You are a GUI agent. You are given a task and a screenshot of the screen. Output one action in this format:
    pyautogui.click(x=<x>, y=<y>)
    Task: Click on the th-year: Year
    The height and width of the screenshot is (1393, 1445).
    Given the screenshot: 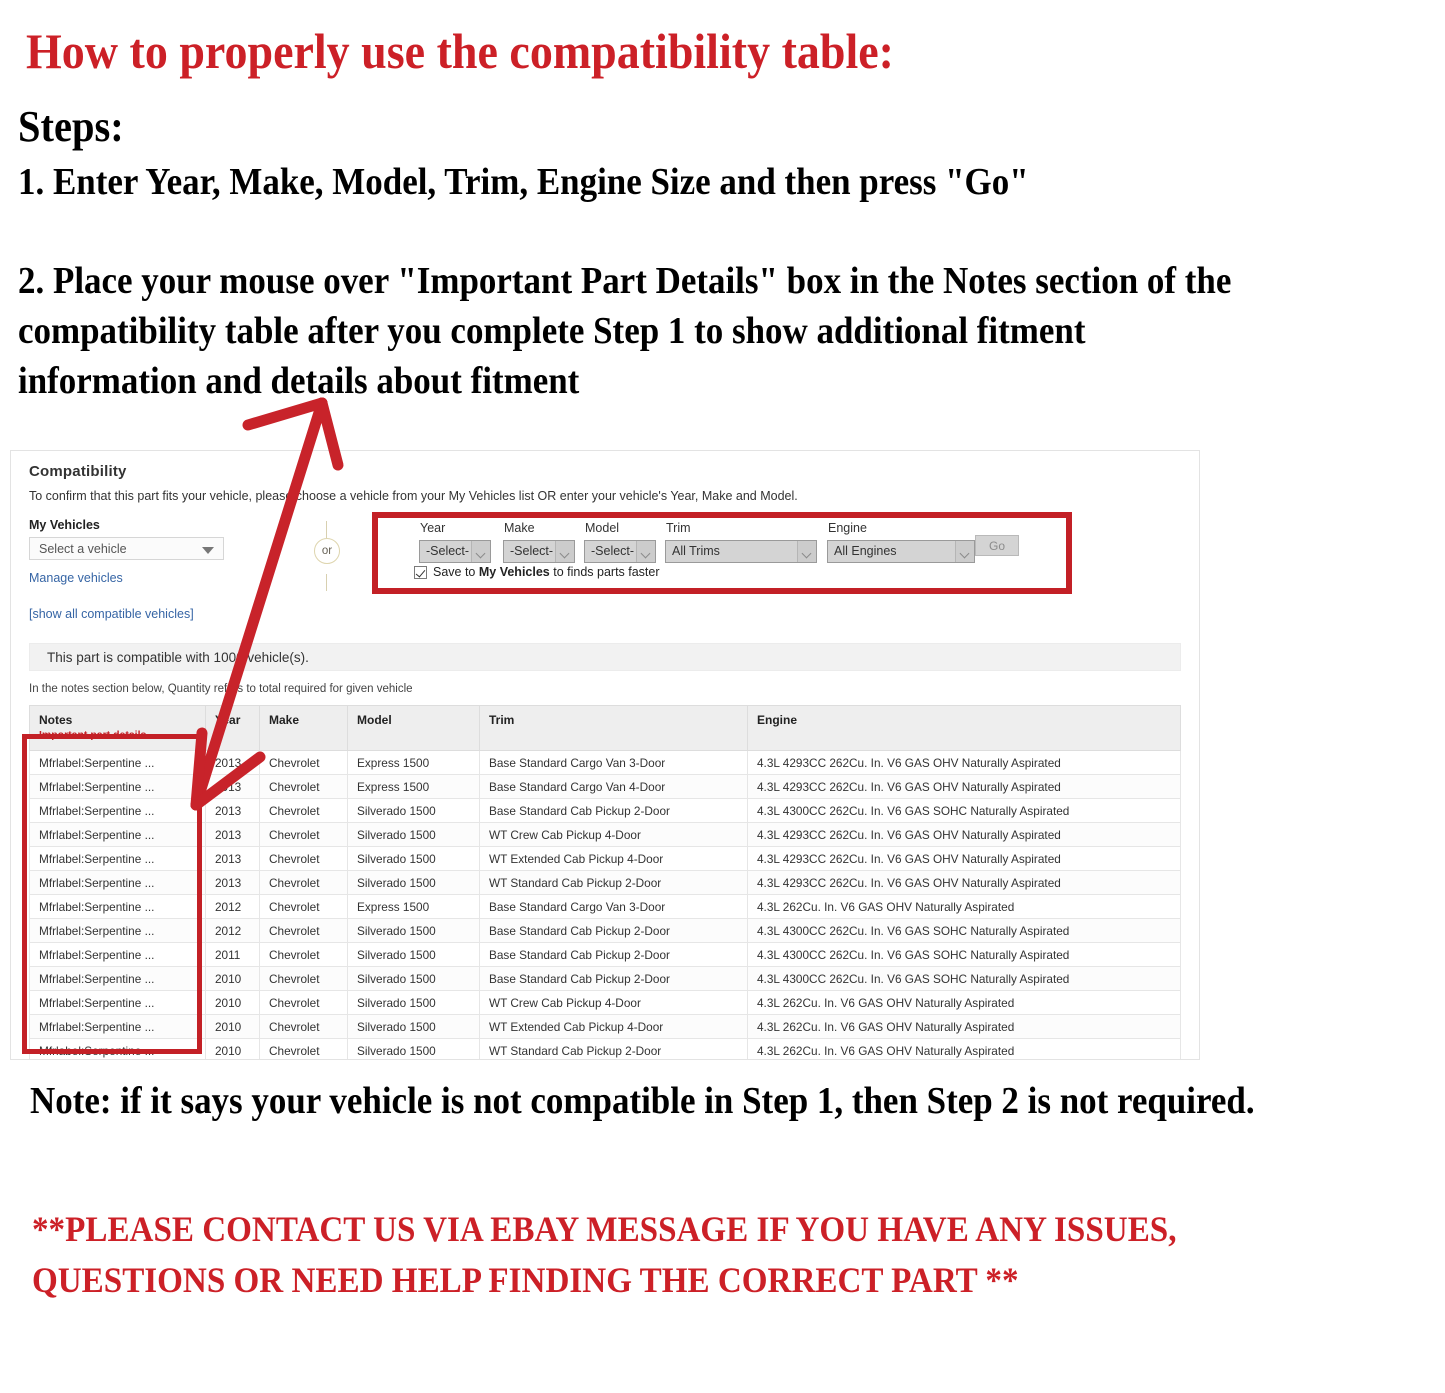 What is the action you would take?
    pyautogui.click(x=232, y=728)
    